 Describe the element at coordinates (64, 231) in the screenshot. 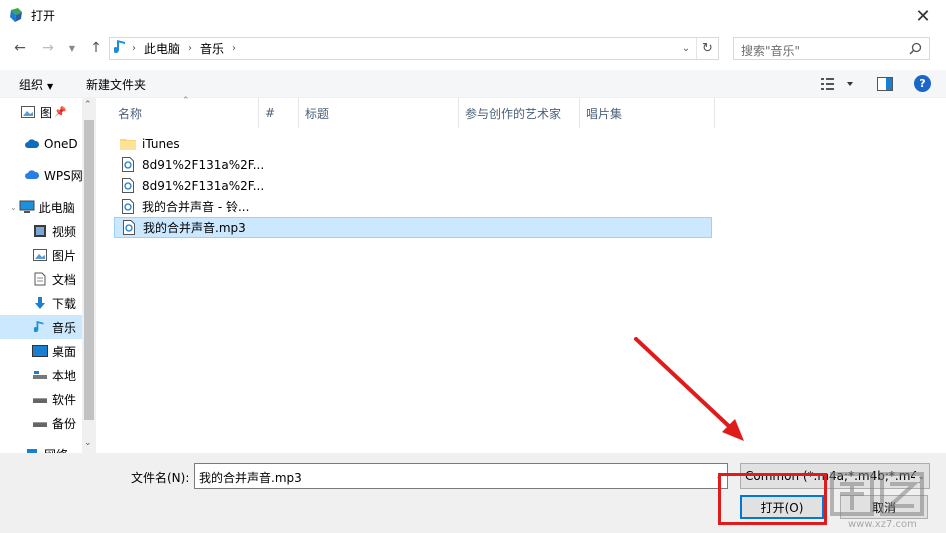

I see `sidebar-item-label: 视频` at that location.